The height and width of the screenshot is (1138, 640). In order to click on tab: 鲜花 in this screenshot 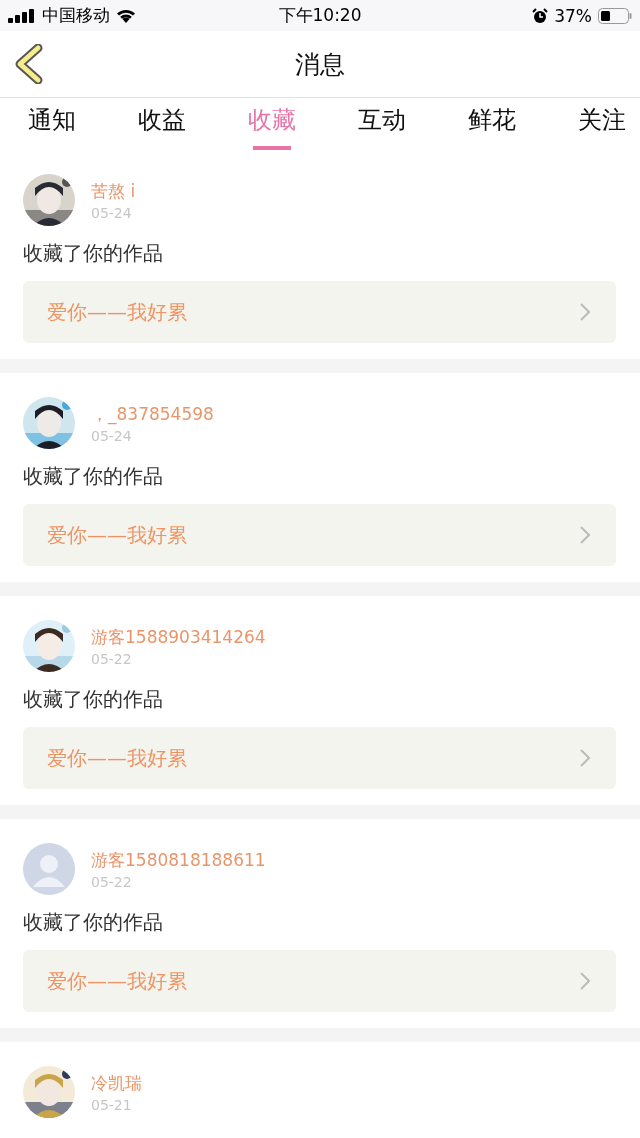, I will do `click(492, 124)`.